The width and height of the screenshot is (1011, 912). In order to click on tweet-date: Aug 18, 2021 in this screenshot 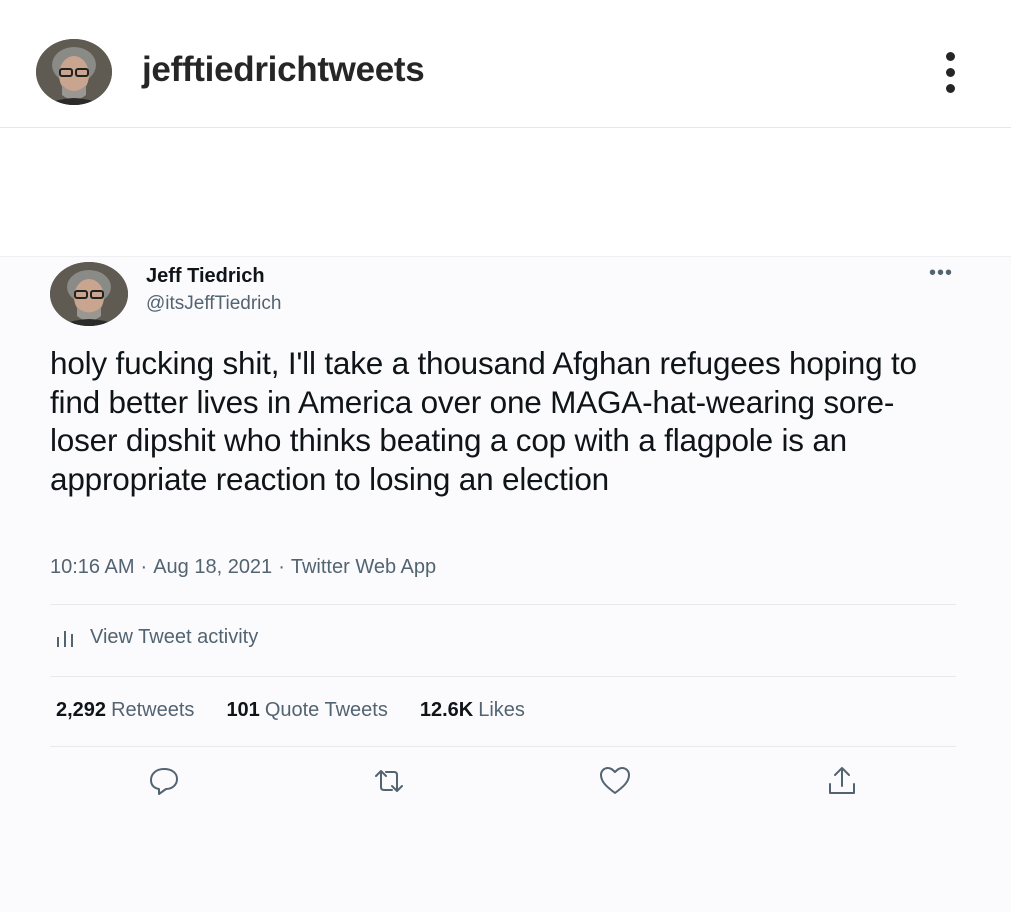, I will do `click(212, 567)`.